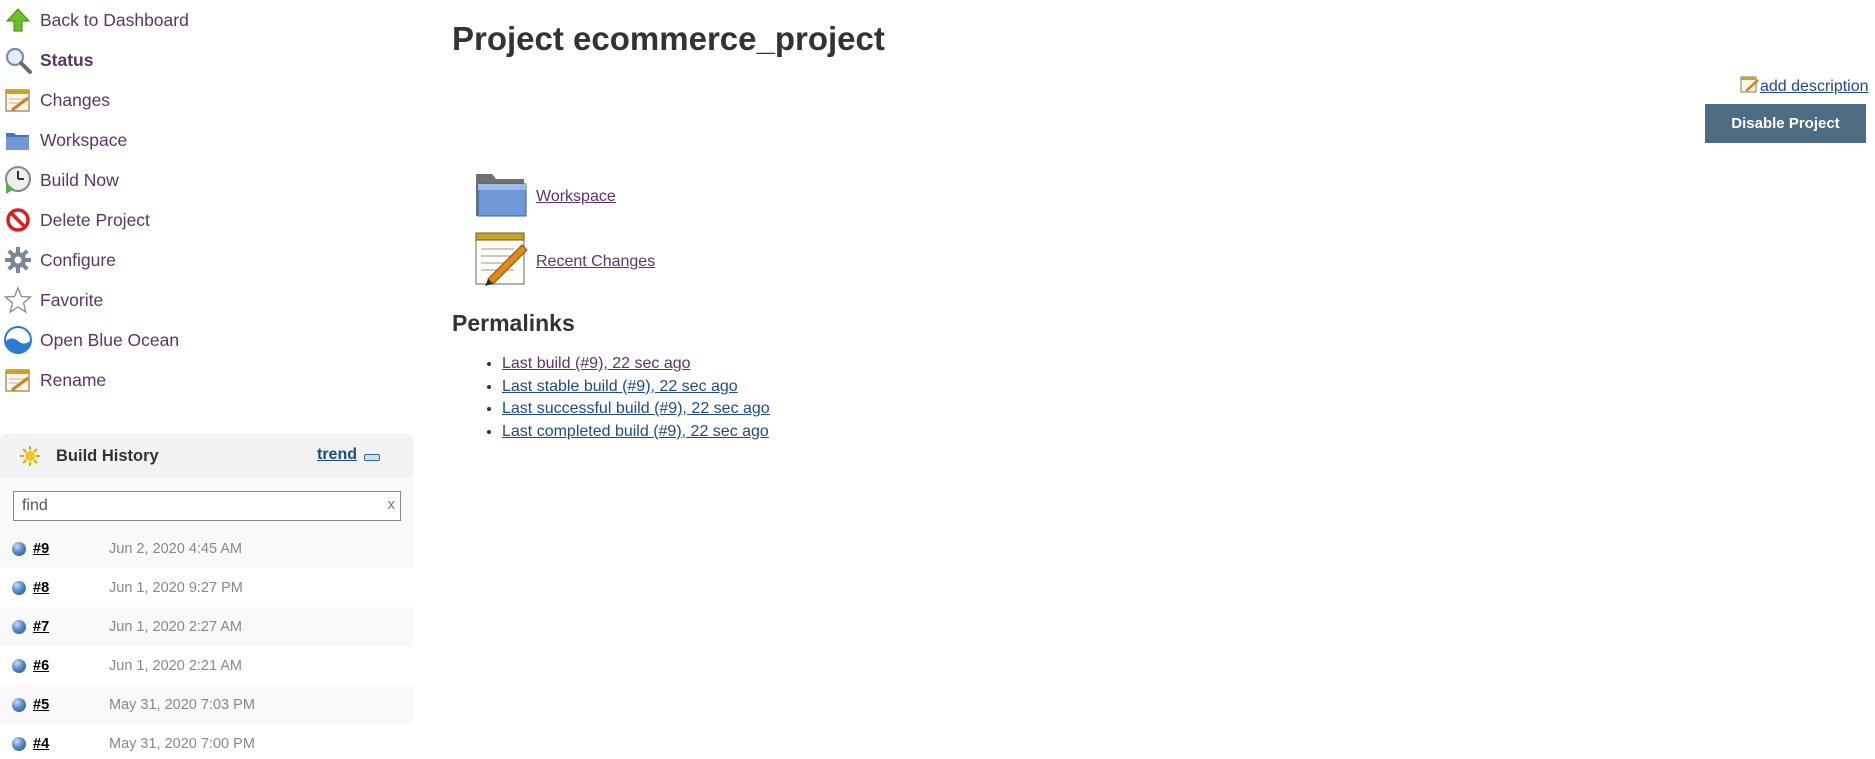 The height and width of the screenshot is (759, 1875). Describe the element at coordinates (620, 386) in the screenshot. I see `permalink-last-stable-build: Last stable build (#9), 22 sec ago` at that location.